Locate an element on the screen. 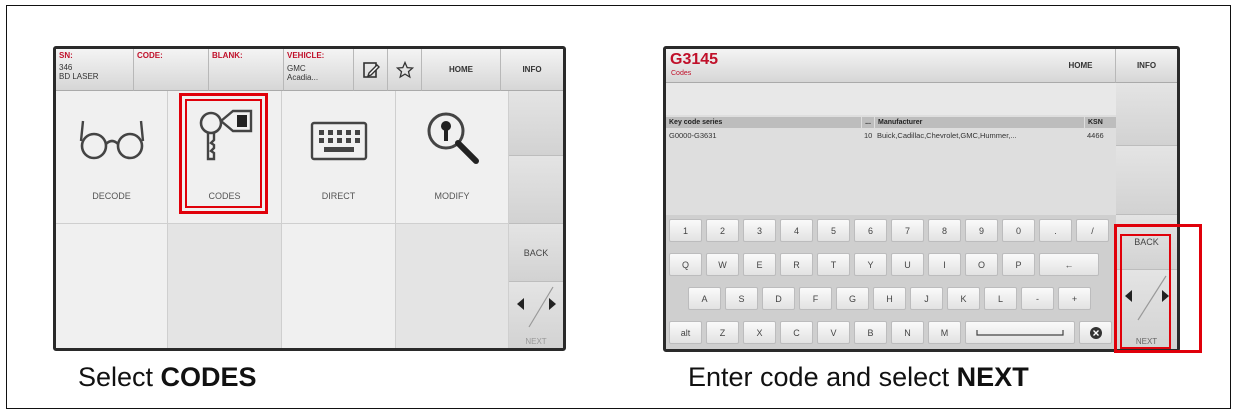 The height and width of the screenshot is (413, 1236). blank-field: BLANK: is located at coordinates (246, 70).